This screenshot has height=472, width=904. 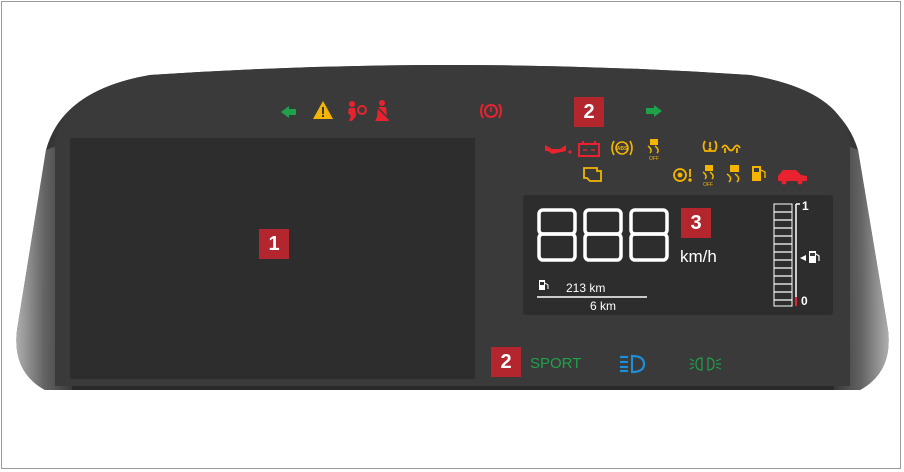 I want to click on trip-odometer-value: 6 km, so click(x=603, y=306).